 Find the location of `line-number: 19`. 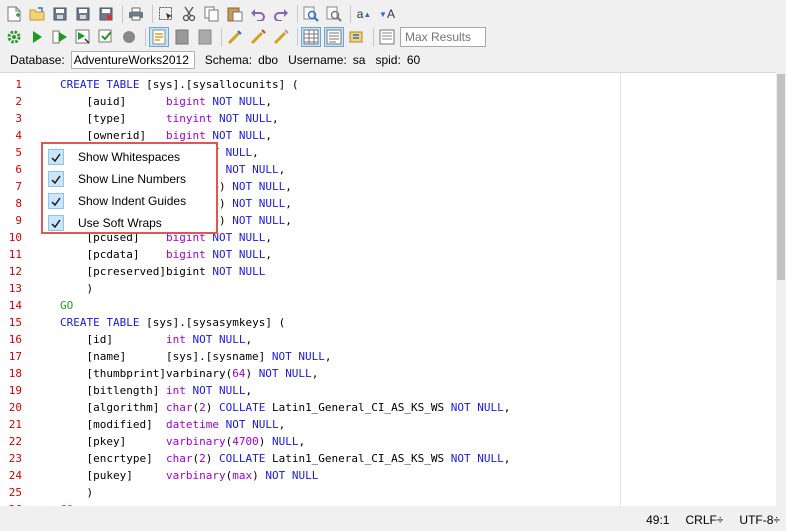

line-number: 19 is located at coordinates (15, 390).